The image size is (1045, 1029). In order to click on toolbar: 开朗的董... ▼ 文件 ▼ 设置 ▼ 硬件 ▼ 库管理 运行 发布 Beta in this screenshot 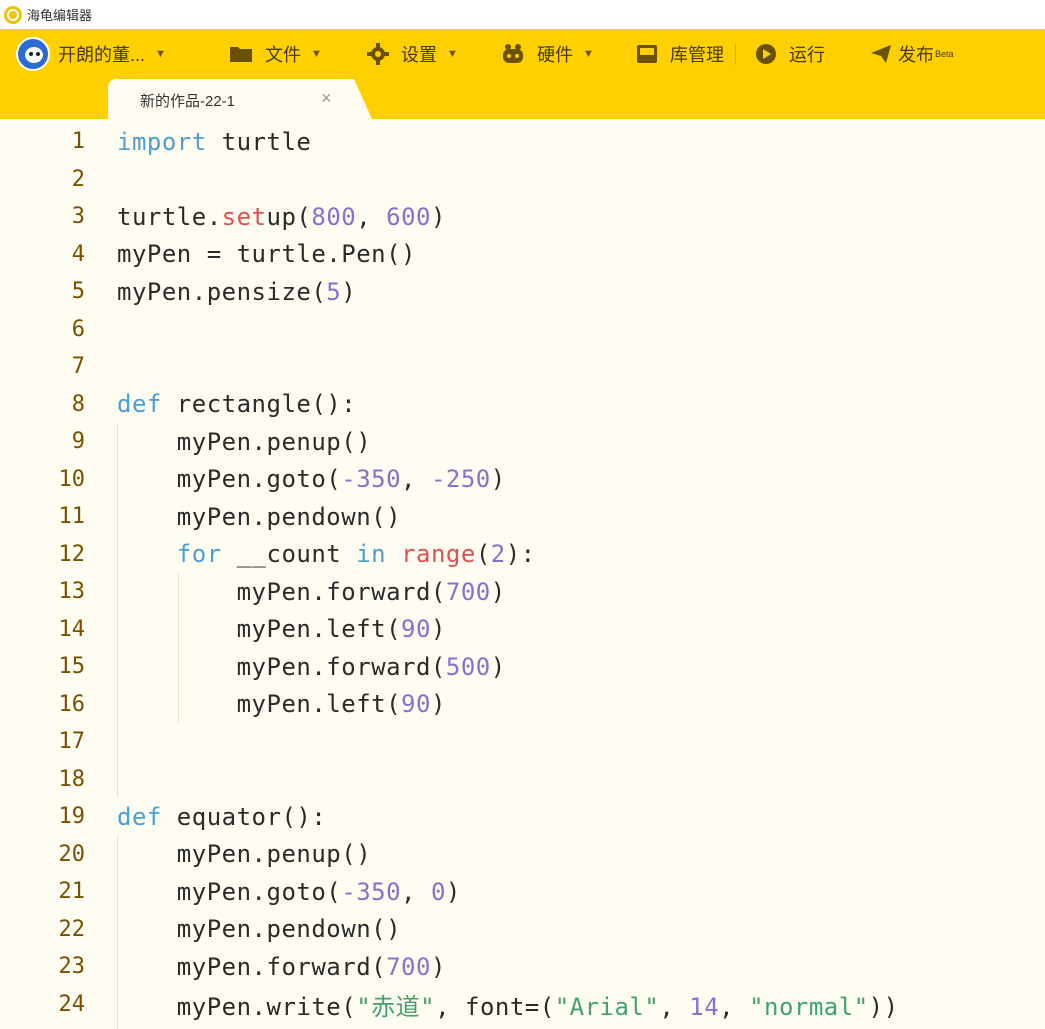, I will do `click(522, 54)`.